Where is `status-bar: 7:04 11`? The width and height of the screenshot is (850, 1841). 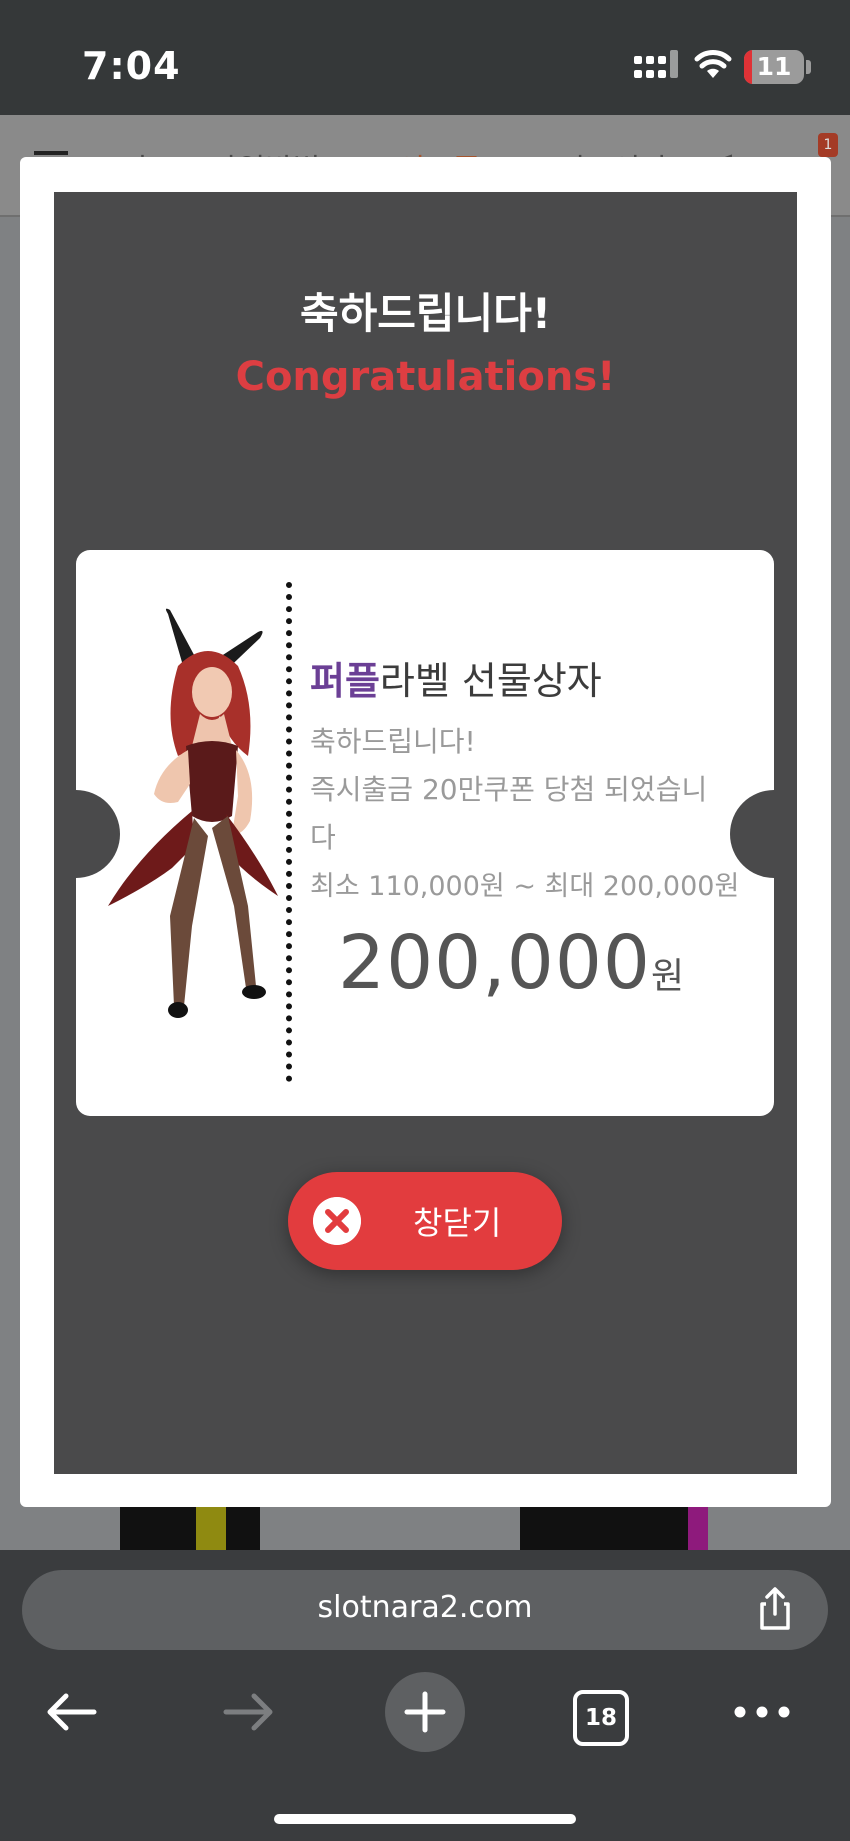 status-bar: 7:04 11 is located at coordinates (425, 57).